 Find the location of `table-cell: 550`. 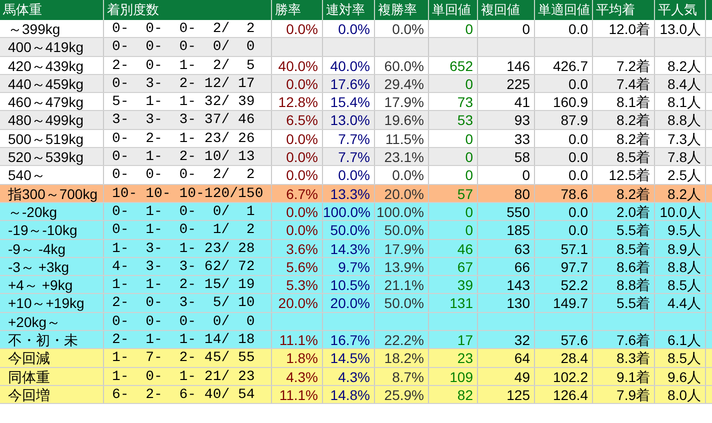

table-cell: 550 is located at coordinates (506, 211).